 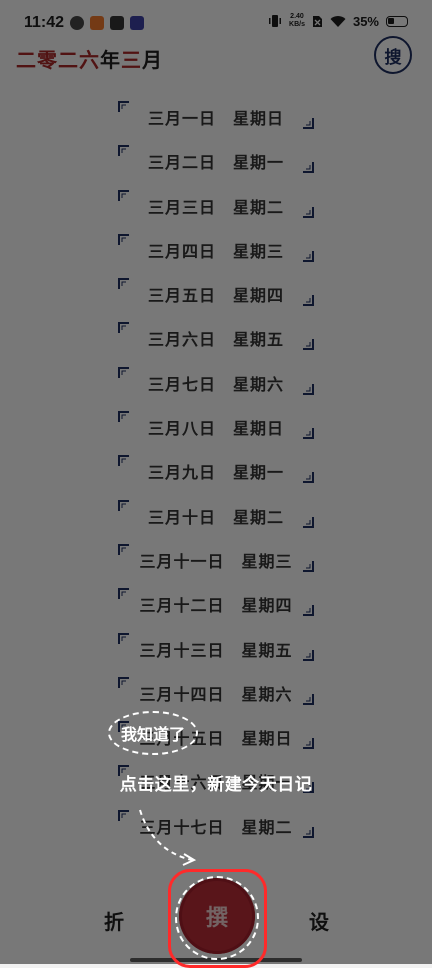 What do you see at coordinates (153, 733) in the screenshot?
I see `got-it-button: 我知道了` at bounding box center [153, 733].